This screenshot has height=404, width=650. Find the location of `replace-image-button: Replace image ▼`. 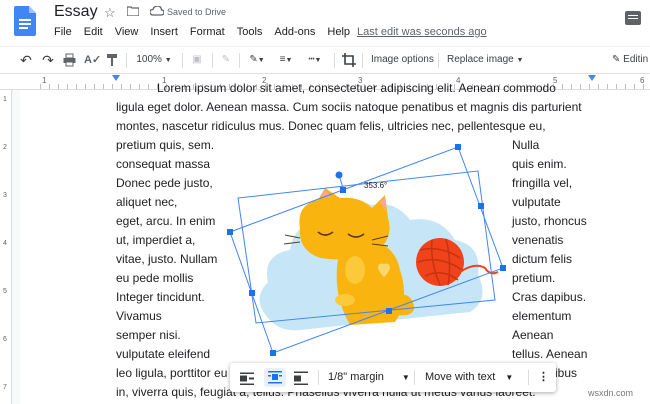

replace-image-button: Replace image ▼ is located at coordinates (485, 60).